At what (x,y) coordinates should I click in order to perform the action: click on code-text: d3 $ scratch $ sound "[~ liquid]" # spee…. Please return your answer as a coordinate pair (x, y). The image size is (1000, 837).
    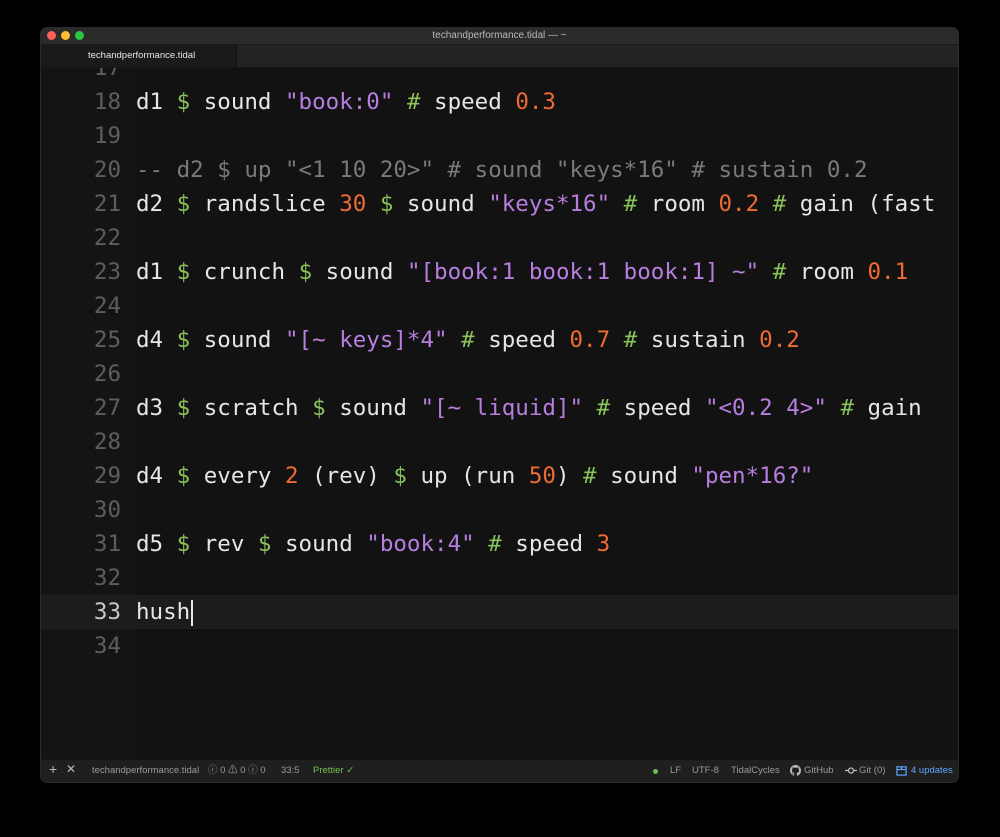
    Looking at the image, I should click on (529, 408).